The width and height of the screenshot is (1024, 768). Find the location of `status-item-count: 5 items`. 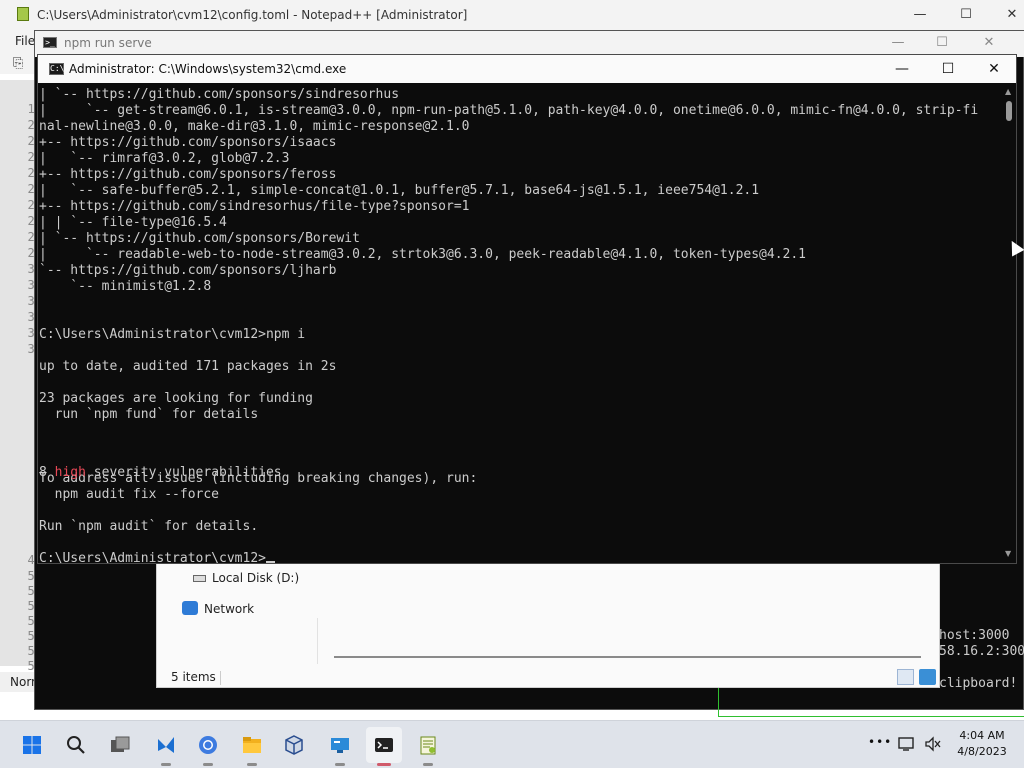

status-item-count: 5 items is located at coordinates (193, 677).